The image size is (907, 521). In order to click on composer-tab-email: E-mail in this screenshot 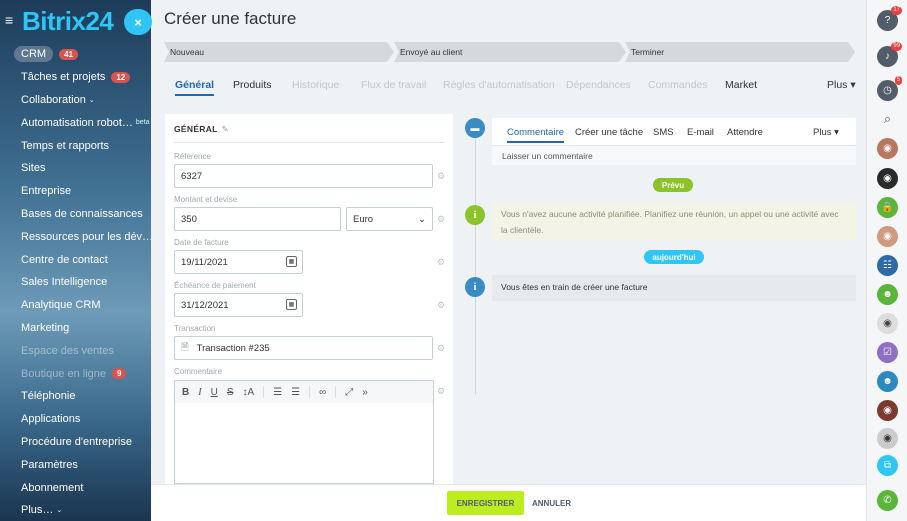, I will do `click(700, 132)`.